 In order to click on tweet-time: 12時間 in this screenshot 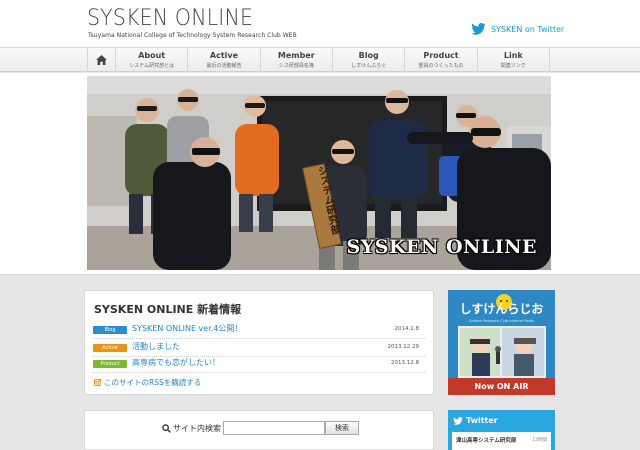, I will do `click(539, 440)`.